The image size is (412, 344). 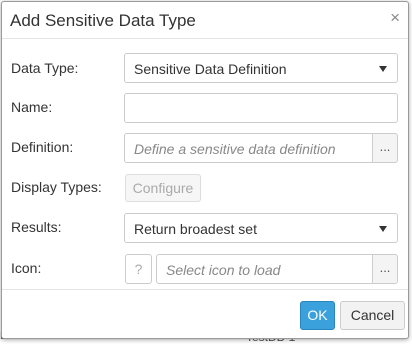 I want to click on icon-input: Select icon to load, so click(x=264, y=269).